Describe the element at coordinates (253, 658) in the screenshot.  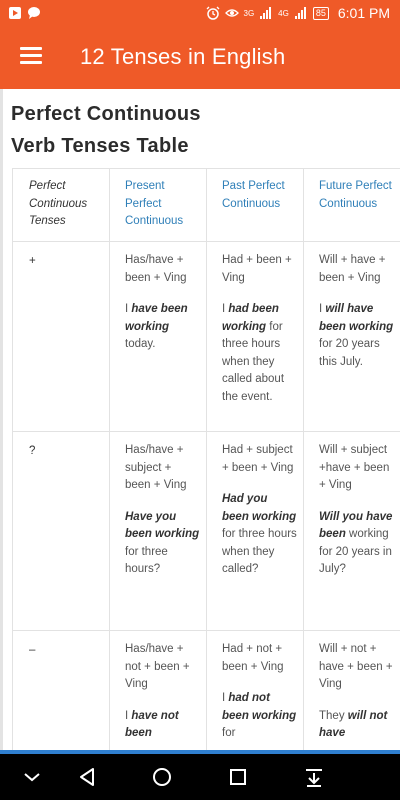
I see `formula-text: Had + not + been + Ving` at that location.